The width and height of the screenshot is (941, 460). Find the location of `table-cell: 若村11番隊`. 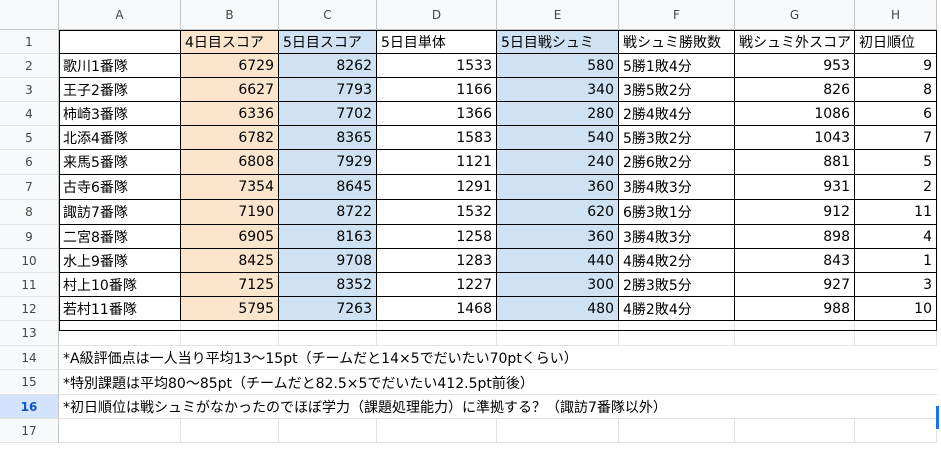

table-cell: 若村11番隊 is located at coordinates (120, 309).